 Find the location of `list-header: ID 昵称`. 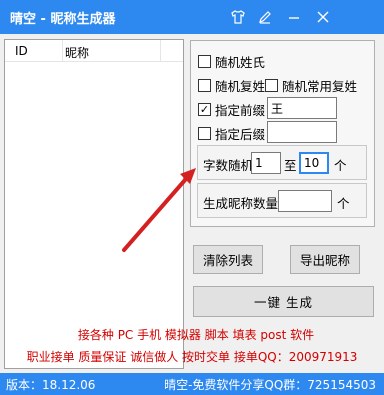

list-header: ID 昵称 is located at coordinates (94, 51).